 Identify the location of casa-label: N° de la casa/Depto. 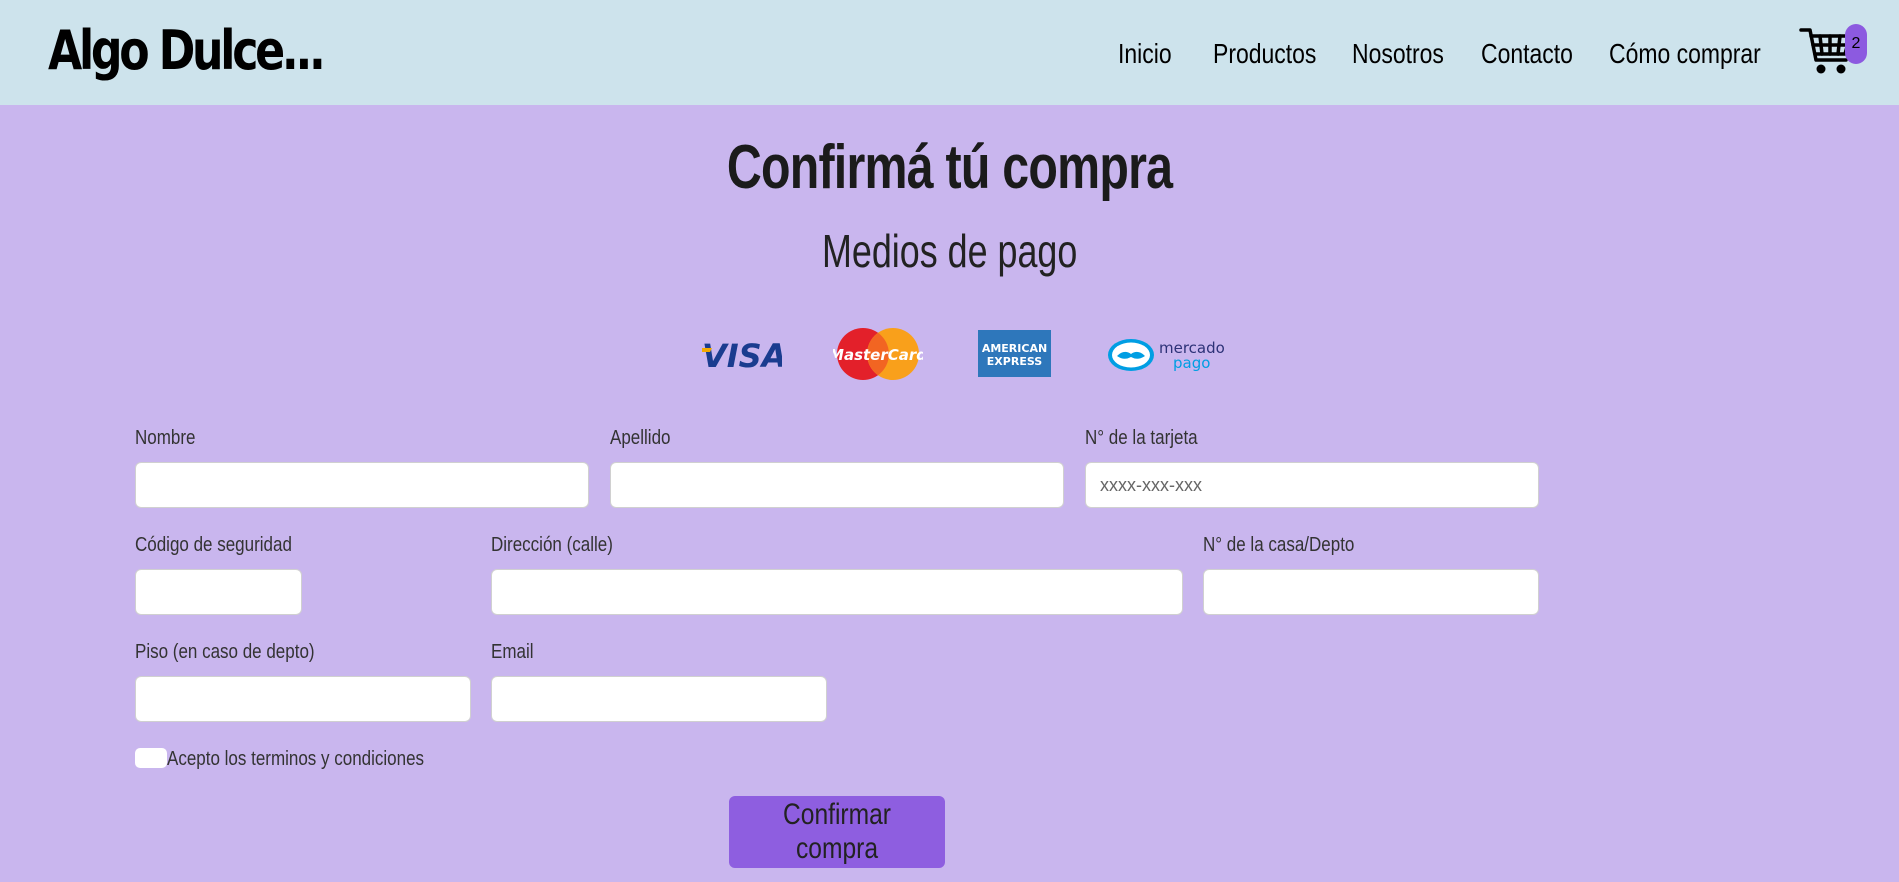
(1279, 545).